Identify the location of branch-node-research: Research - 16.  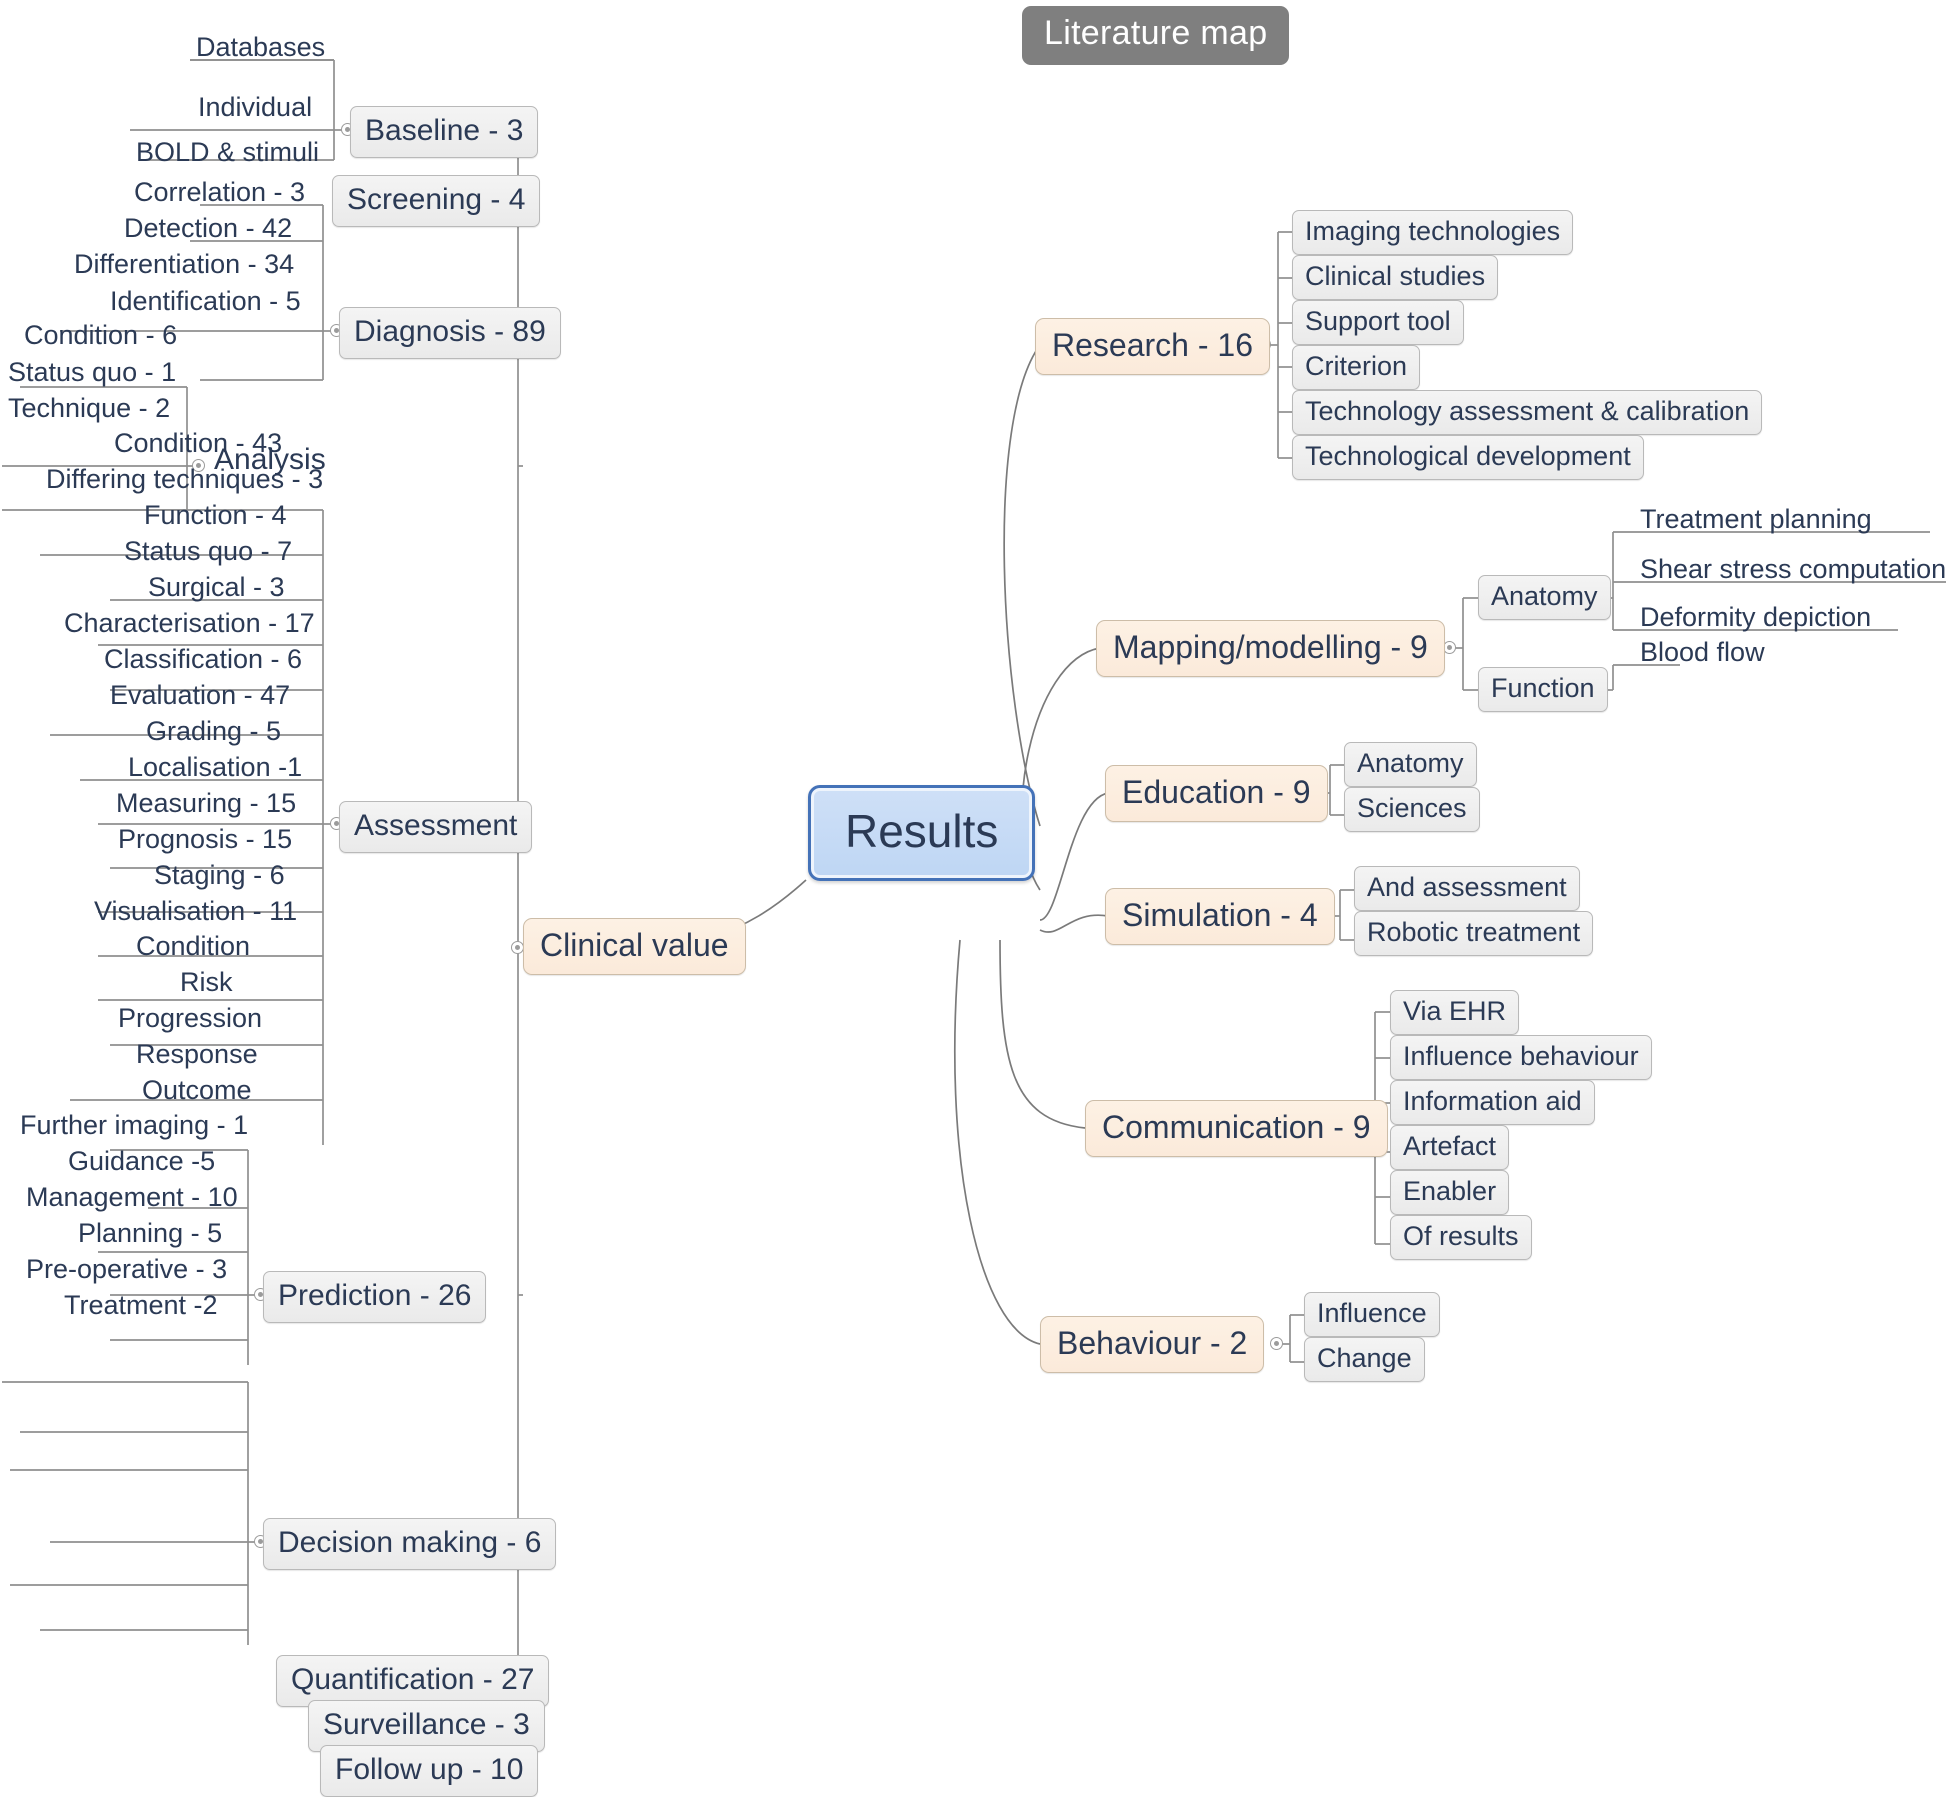
(1152, 346).